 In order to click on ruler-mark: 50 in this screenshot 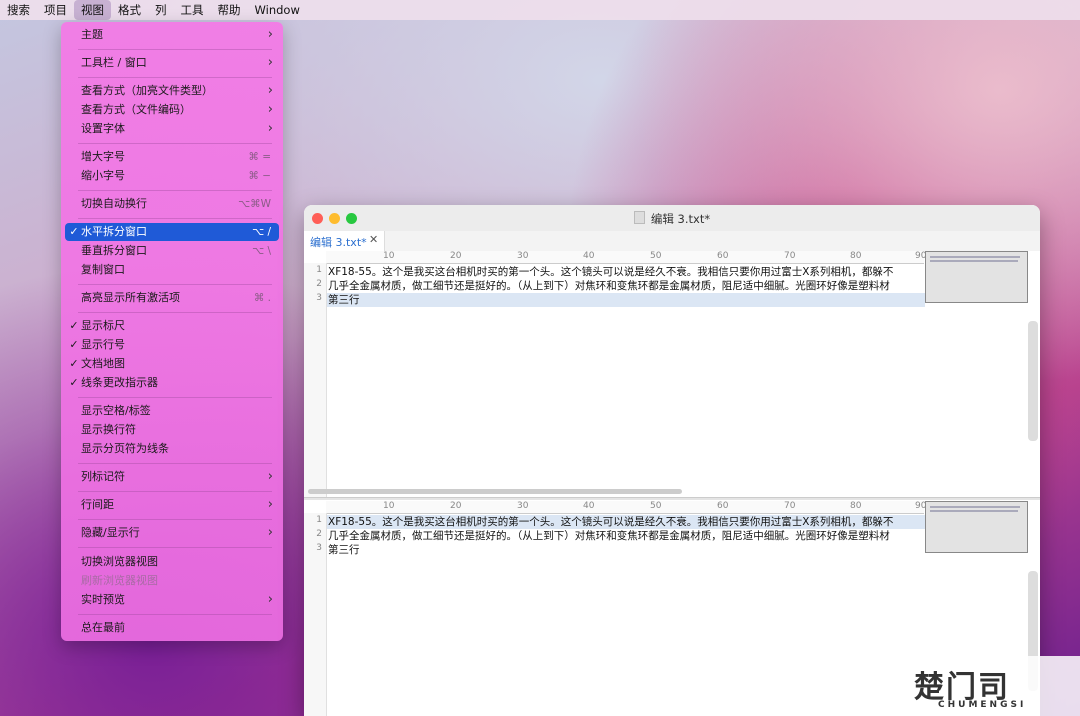, I will do `click(656, 256)`.